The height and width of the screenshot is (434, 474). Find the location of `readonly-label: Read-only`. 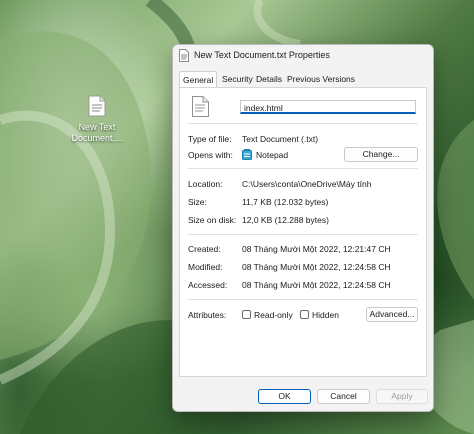

readonly-label: Read-only is located at coordinates (273, 315).